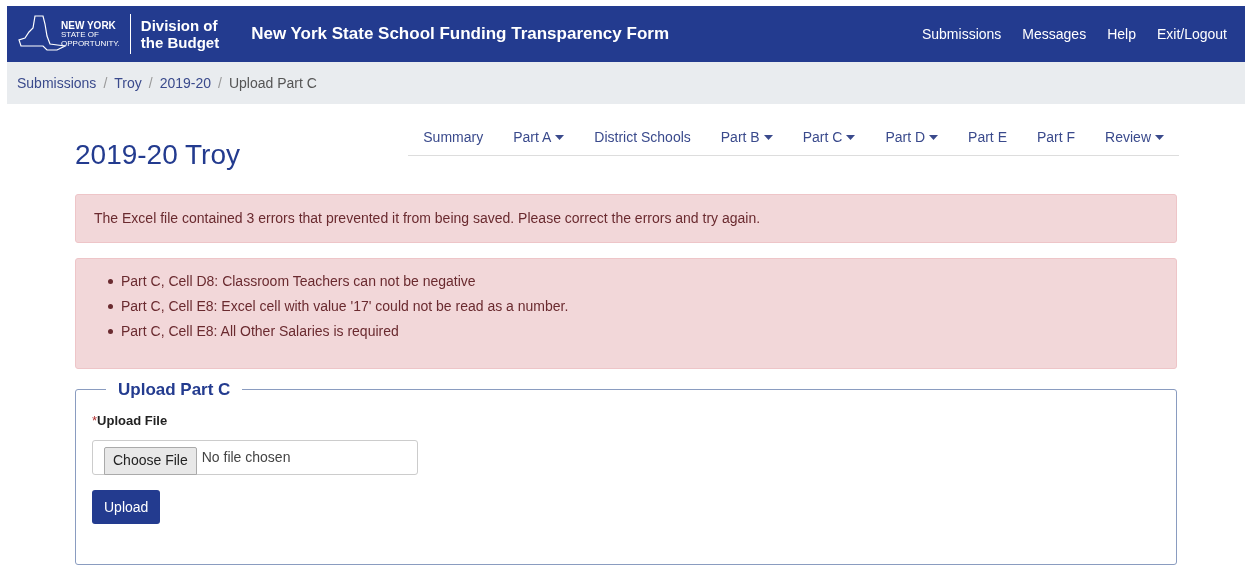  Describe the element at coordinates (128, 83) in the screenshot. I see `breadcrumb-link: Troy` at that location.